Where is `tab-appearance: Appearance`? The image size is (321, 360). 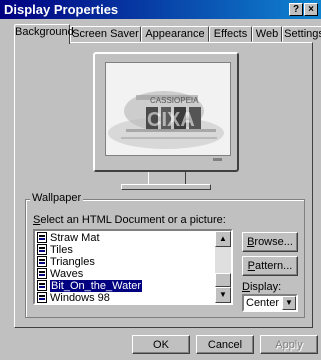
tab-appearance: Appearance is located at coordinates (175, 34).